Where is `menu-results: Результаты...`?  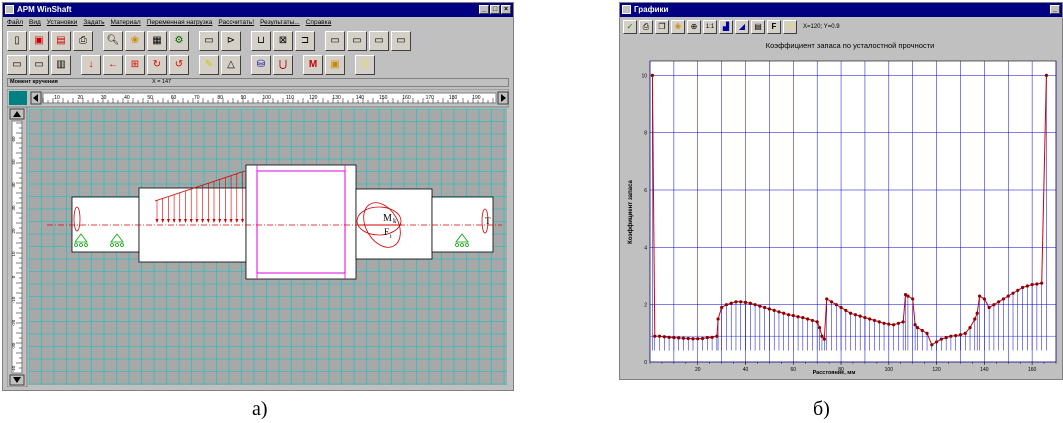 menu-results: Результаты... is located at coordinates (280, 22).